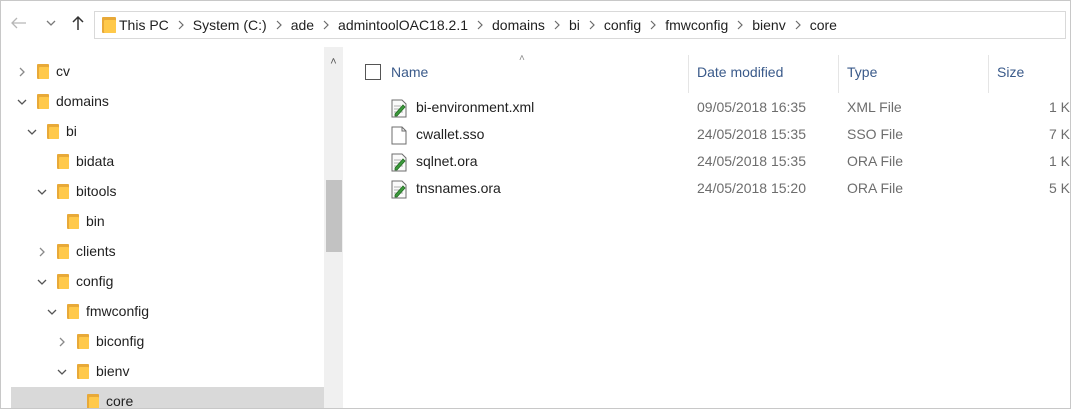 The image size is (1071, 409). I want to click on navigation-scrollbar: ˄, so click(333, 227).